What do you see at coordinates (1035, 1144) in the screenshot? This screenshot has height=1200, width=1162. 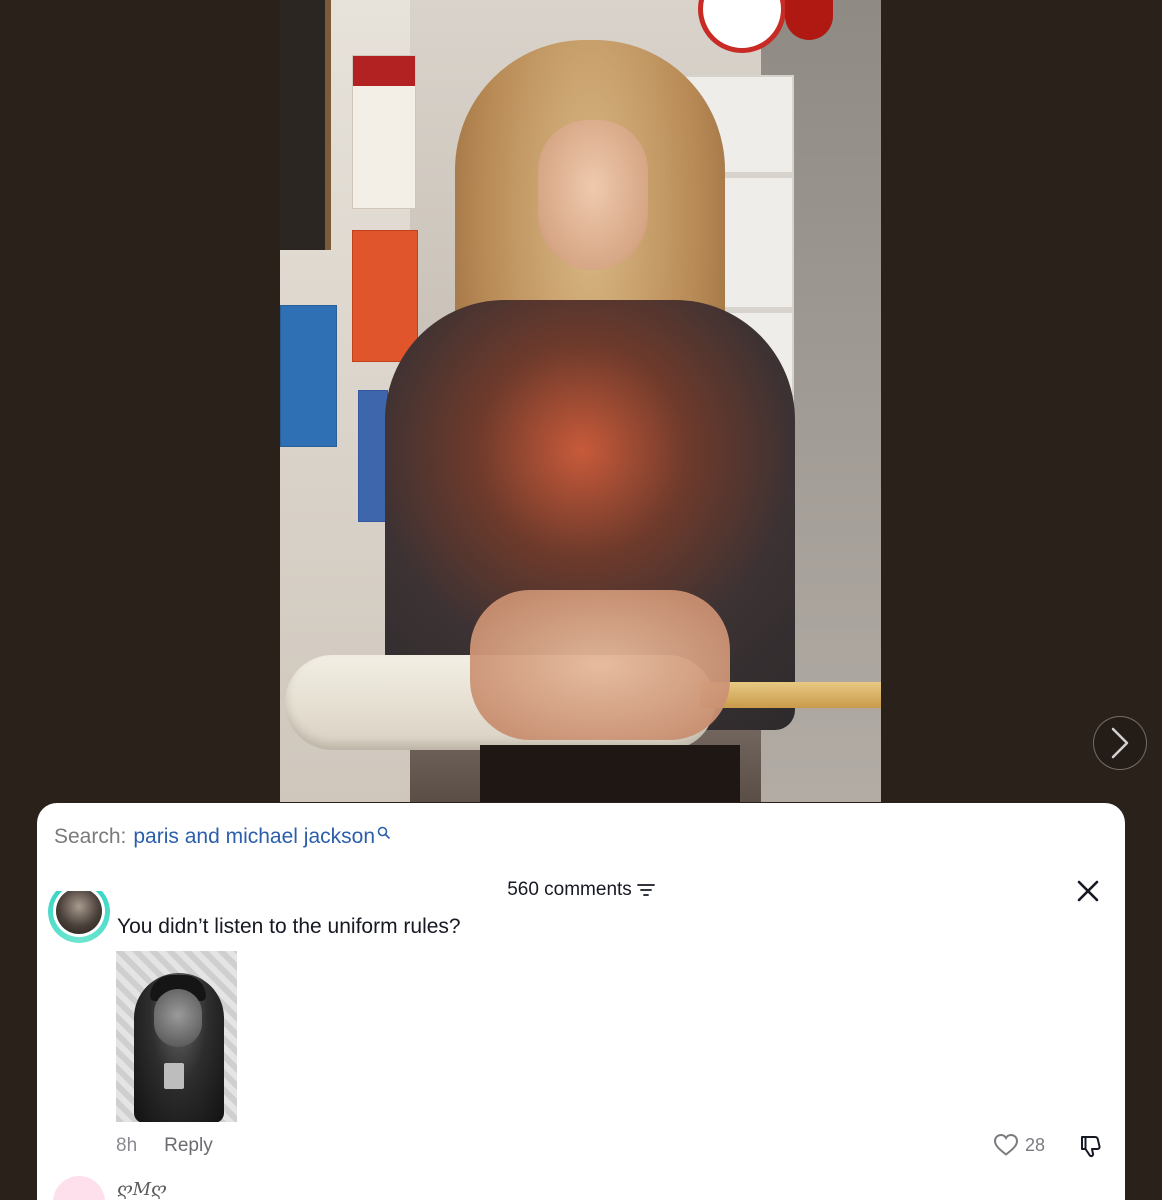 I see `like-count: 28` at bounding box center [1035, 1144].